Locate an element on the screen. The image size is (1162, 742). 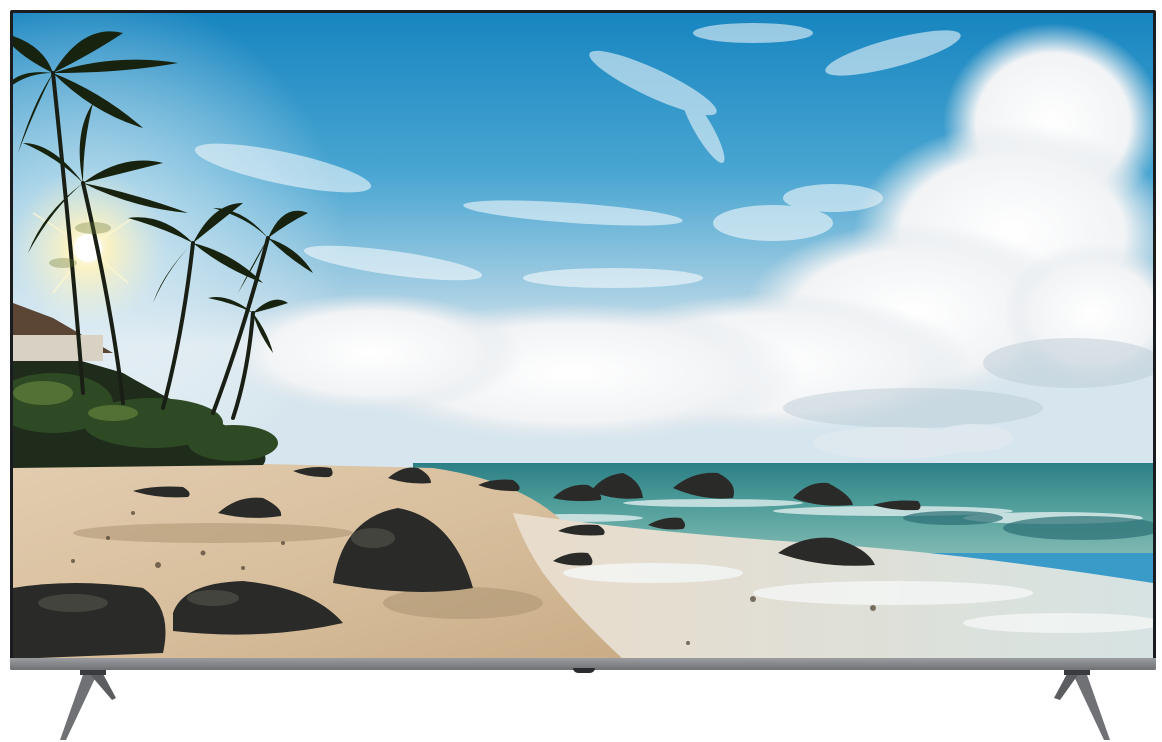
stand-leg-right is located at coordinates (1080, 706).